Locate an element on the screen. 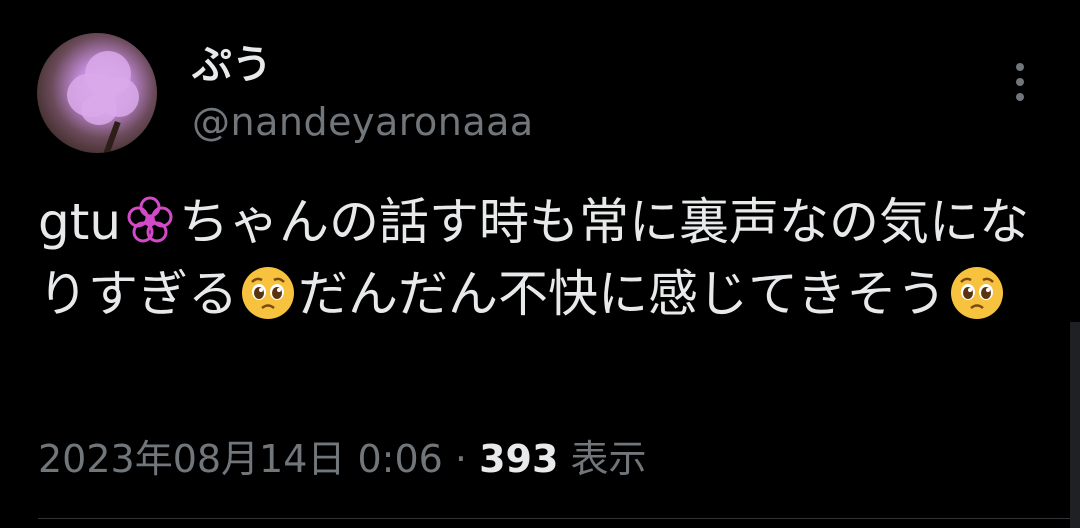  more-options-button is located at coordinates (1020, 82).